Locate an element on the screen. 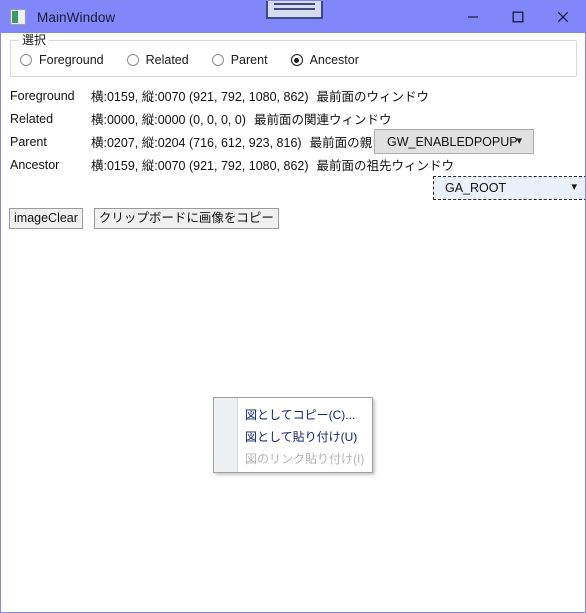  menu-item-paste-as-picture: 図として貼り付け(U) is located at coordinates (293, 436).